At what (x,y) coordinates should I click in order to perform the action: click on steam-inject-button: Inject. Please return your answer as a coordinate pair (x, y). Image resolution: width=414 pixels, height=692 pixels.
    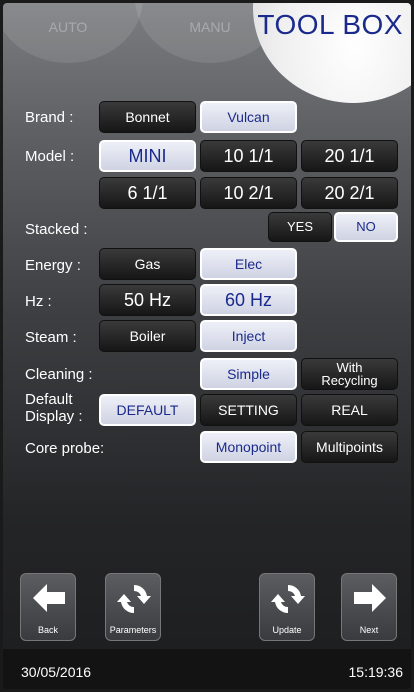
    Looking at the image, I should click on (248, 336).